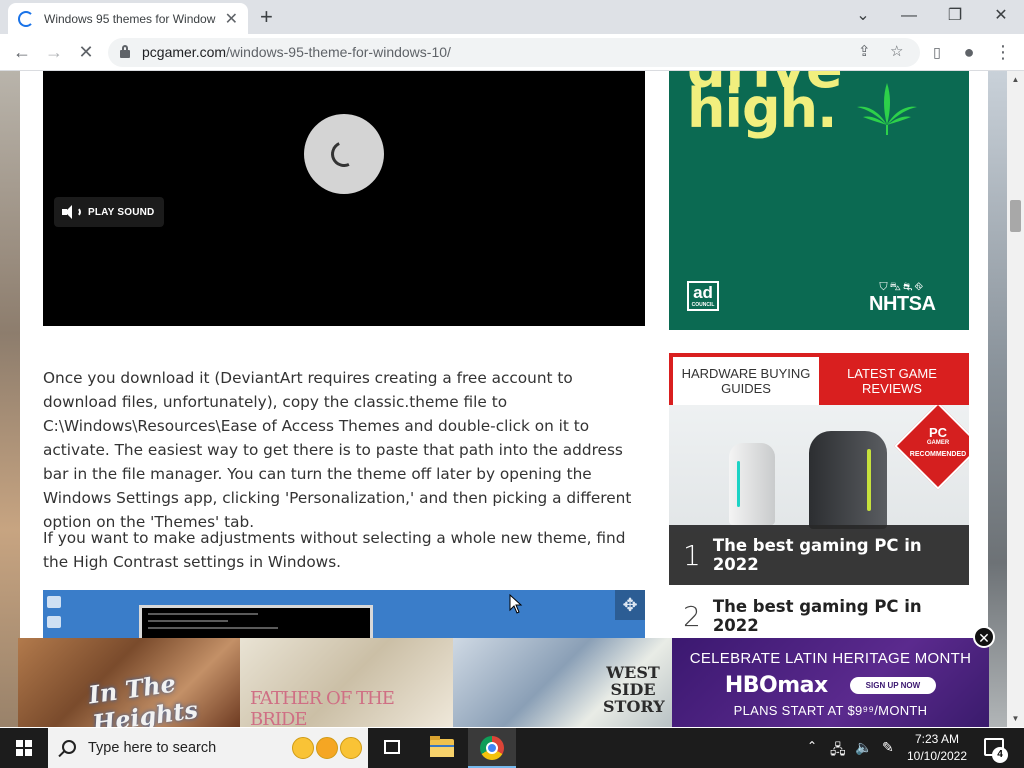  Describe the element at coordinates (830, 658) in the screenshot. I see `hbo-tagline: CELEBRATE LATIN HERITAGE MONTH` at that location.